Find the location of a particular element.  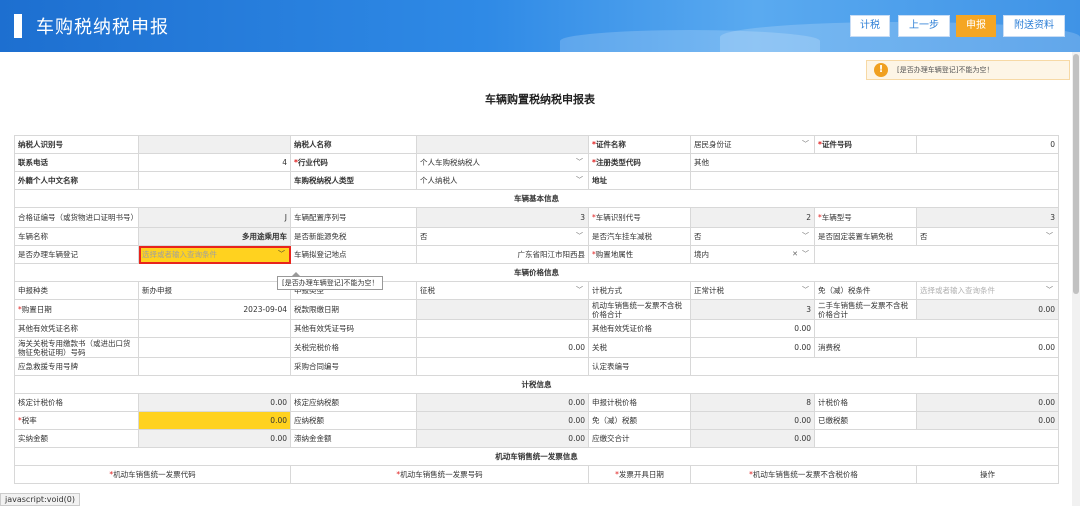

vehicle-section-header: 车辆基本信息 is located at coordinates (536, 198).